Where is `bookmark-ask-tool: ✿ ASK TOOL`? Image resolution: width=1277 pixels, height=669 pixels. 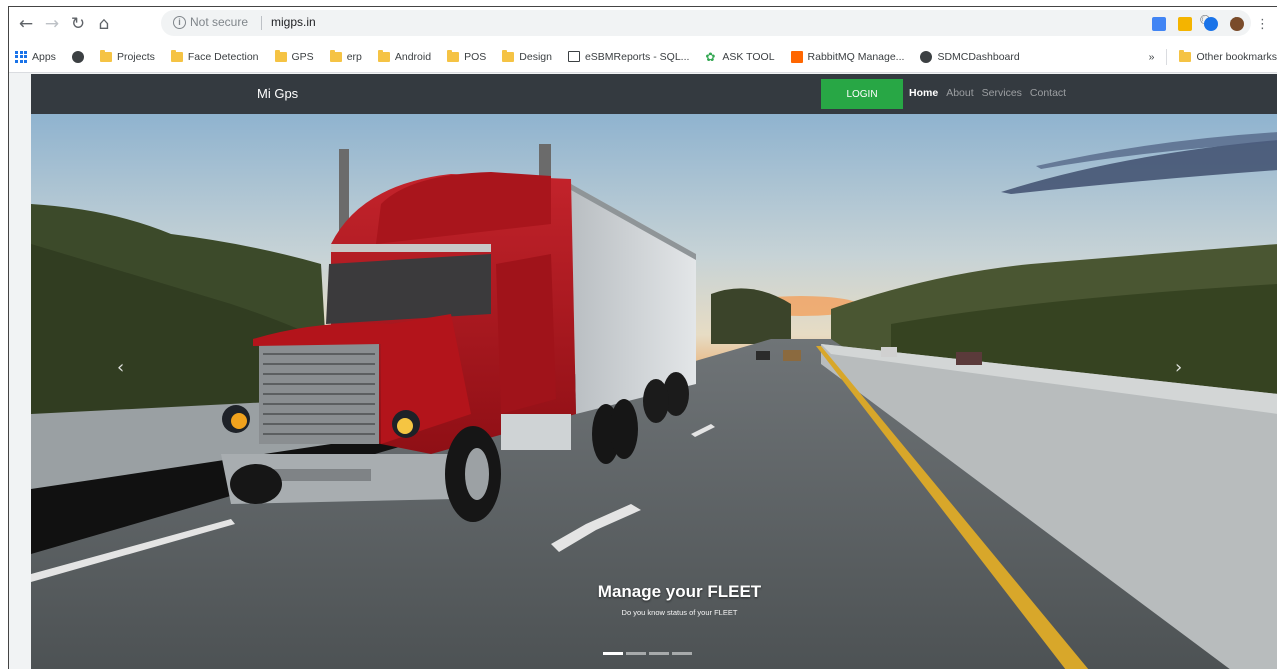 bookmark-ask-tool: ✿ ASK TOOL is located at coordinates (739, 57).